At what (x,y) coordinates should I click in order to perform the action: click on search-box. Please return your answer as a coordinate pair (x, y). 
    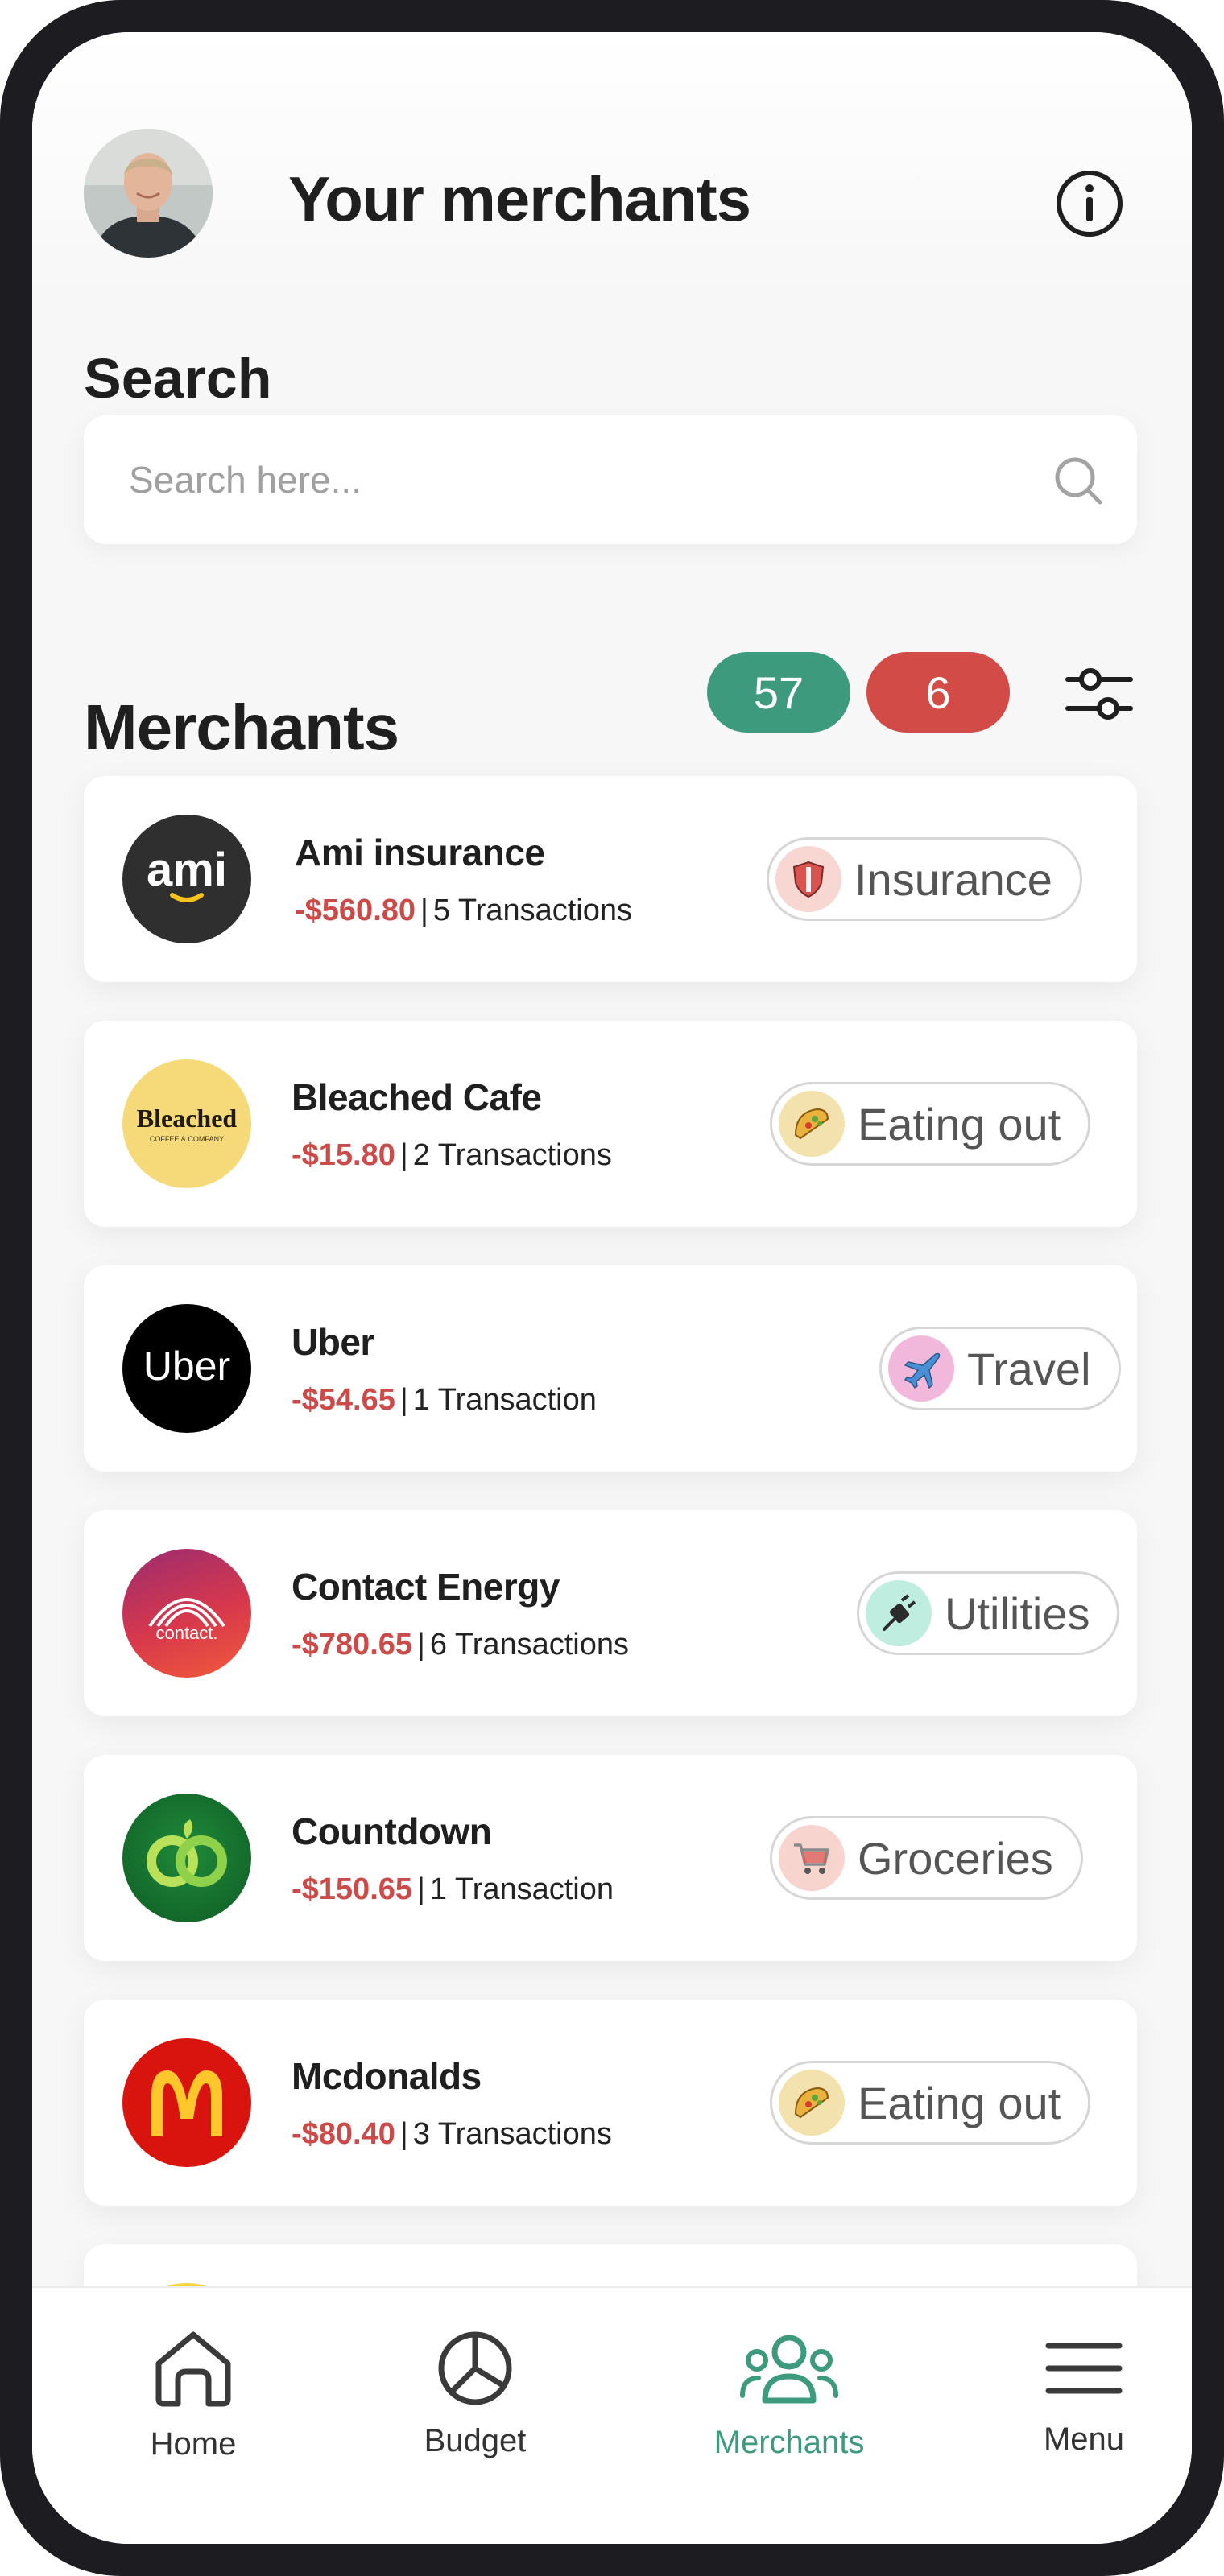
    Looking at the image, I should click on (610, 479).